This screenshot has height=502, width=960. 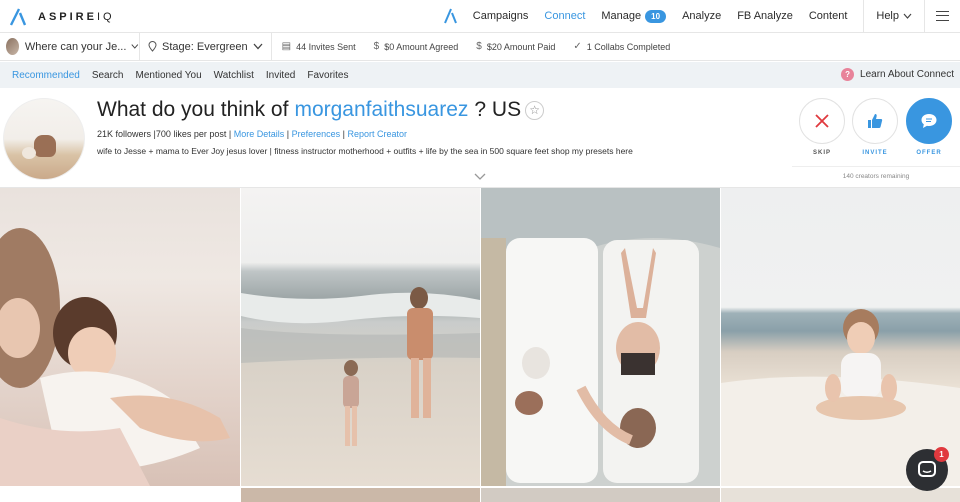 I want to click on hamburger-menu-button, so click(x=942, y=16).